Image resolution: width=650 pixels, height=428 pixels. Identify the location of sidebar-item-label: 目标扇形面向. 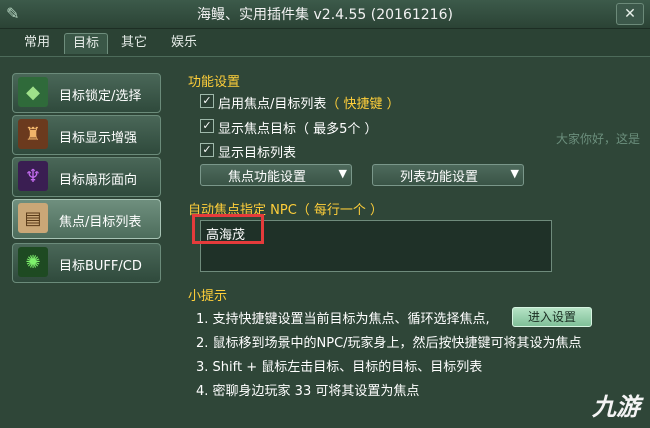
(98, 180).